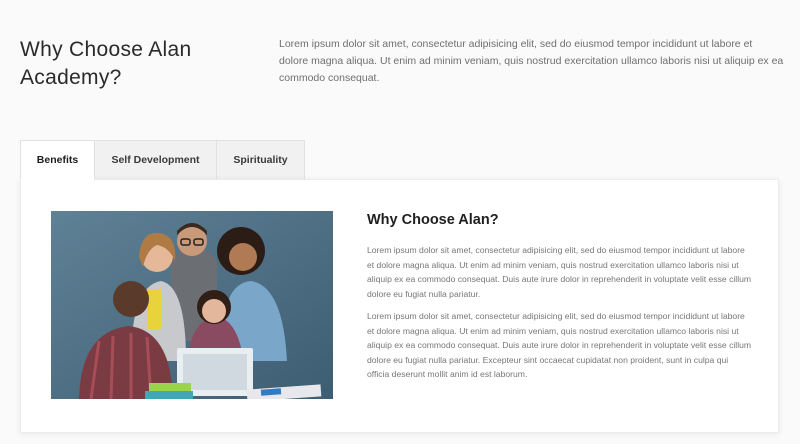  Describe the element at coordinates (106, 63) in the screenshot. I see `section-title: Why Choose Alan Academy?` at that location.